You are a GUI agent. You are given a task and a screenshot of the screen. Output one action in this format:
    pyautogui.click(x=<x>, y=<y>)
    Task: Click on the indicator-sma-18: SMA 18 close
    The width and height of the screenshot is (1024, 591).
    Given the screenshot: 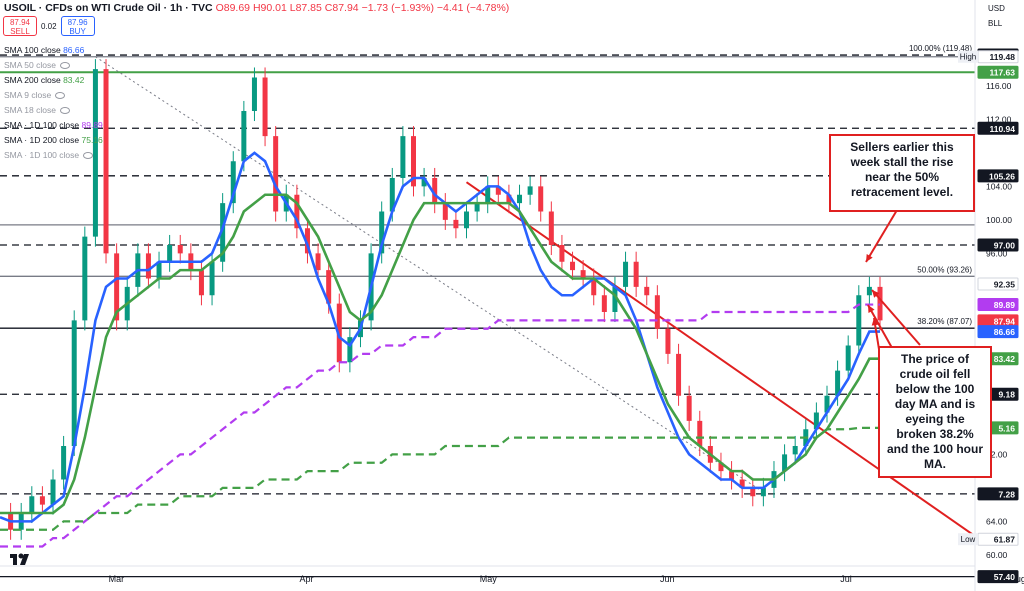 What is the action you would take?
    pyautogui.click(x=37, y=110)
    